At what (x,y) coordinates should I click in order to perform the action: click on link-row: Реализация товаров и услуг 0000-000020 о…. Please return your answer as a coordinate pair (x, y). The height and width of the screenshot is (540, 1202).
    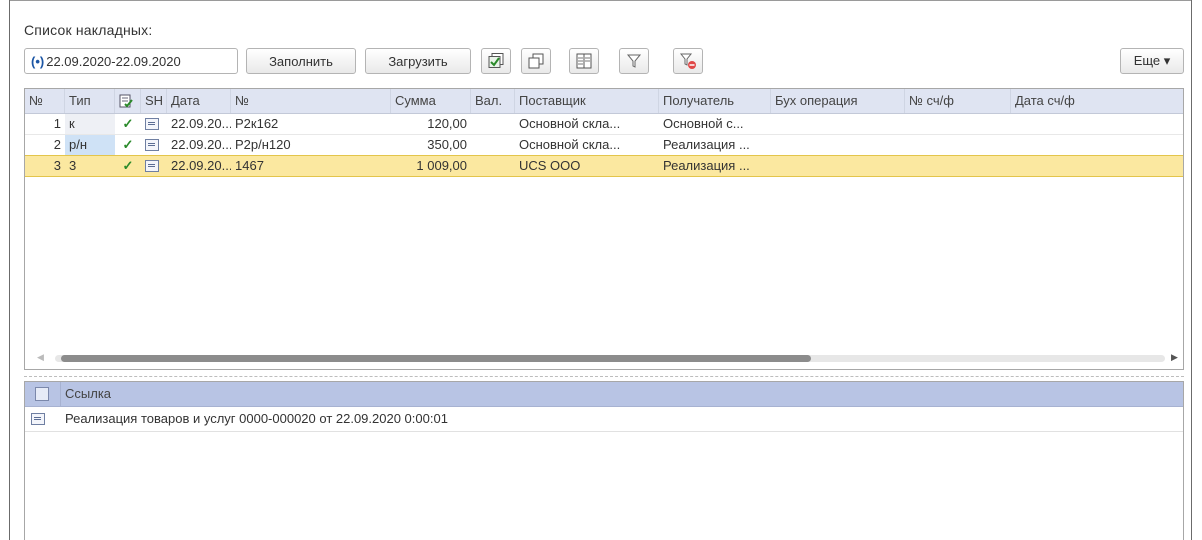
    Looking at the image, I should click on (604, 419).